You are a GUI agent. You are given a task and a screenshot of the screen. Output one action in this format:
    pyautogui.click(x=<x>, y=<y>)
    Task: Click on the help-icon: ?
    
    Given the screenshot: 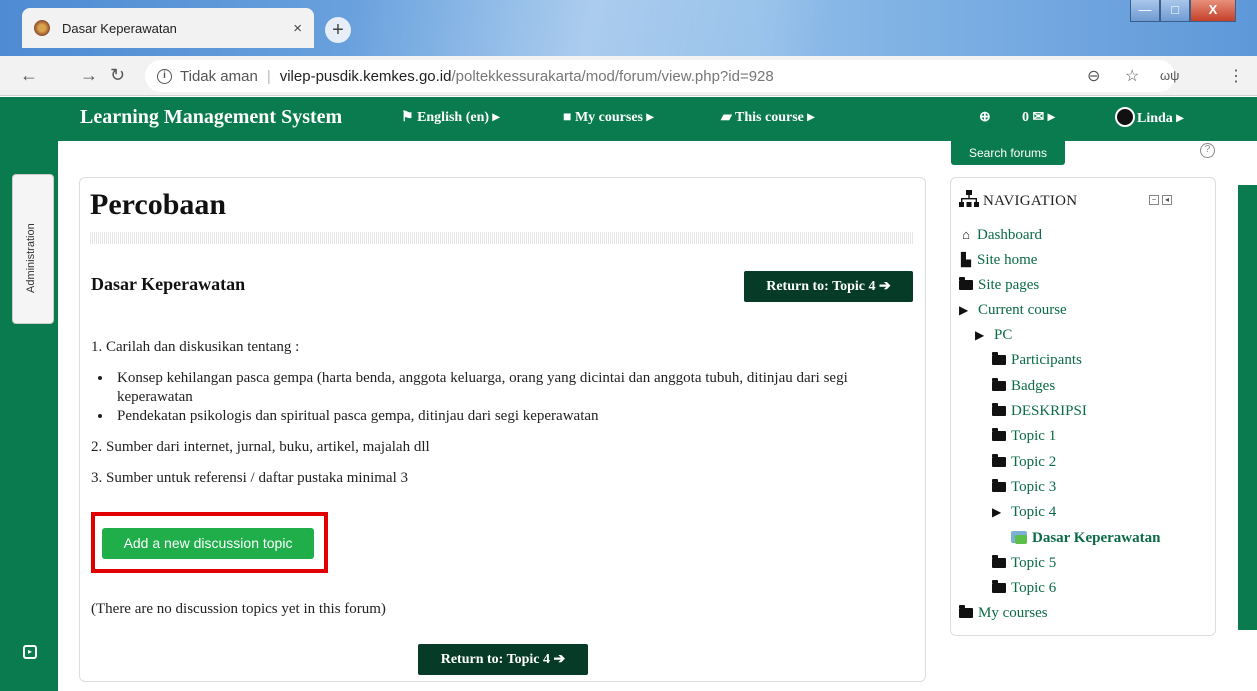 What is the action you would take?
    pyautogui.click(x=1207, y=150)
    